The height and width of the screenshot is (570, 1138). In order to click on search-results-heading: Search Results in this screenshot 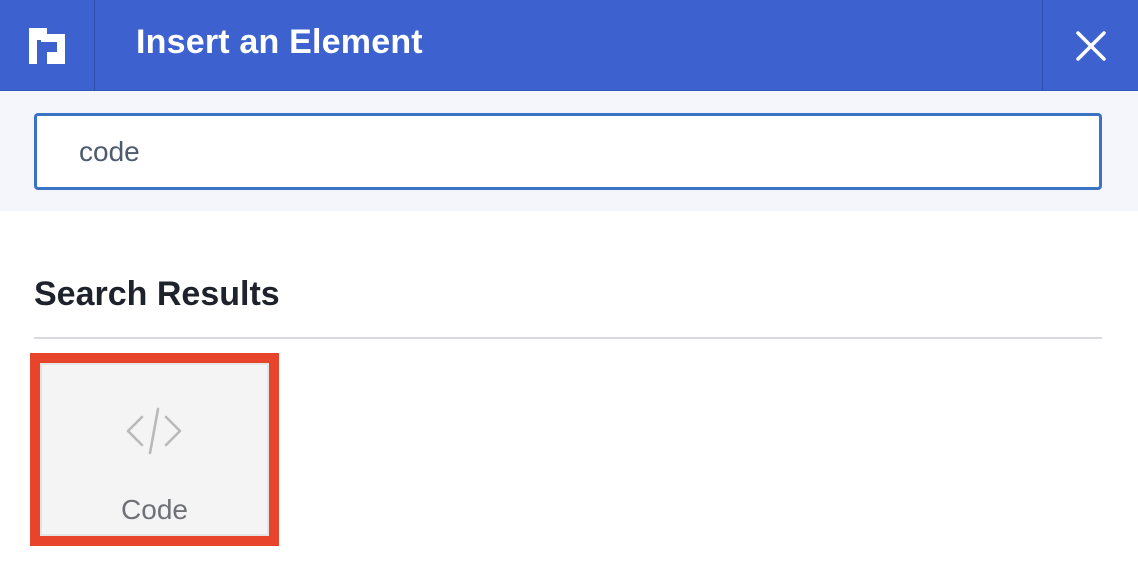, I will do `click(157, 294)`.